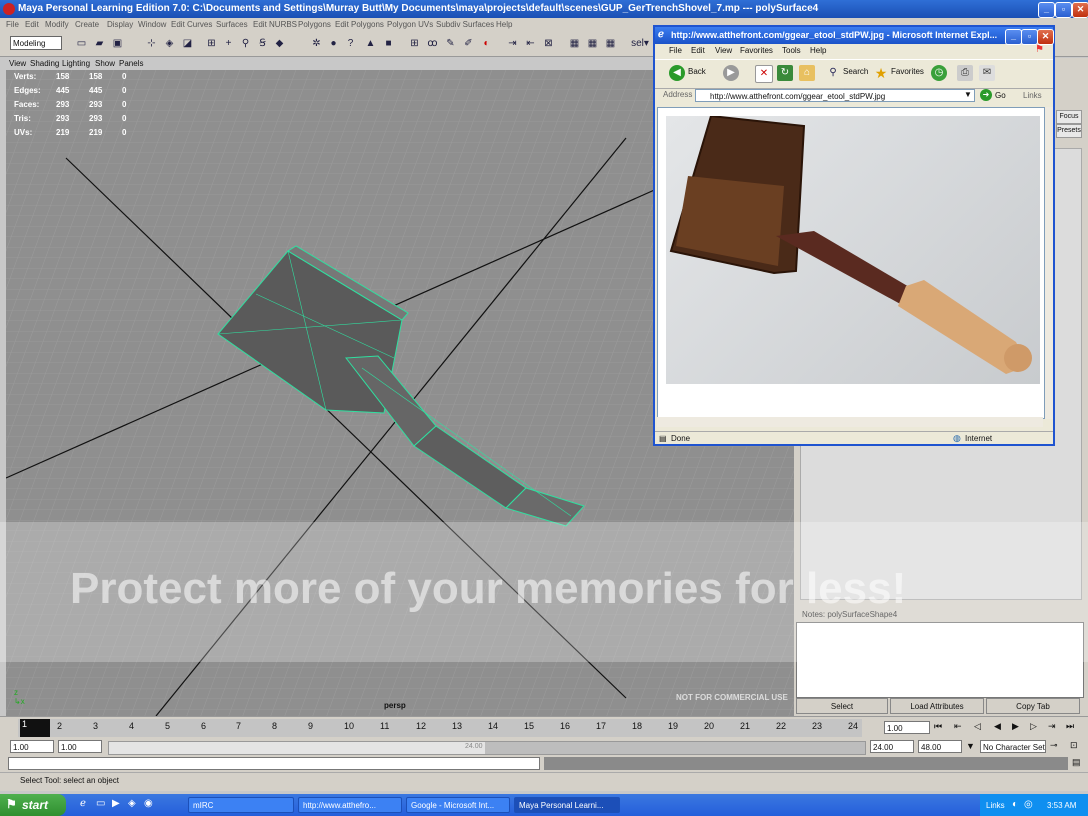  I want to click on step-forward-key-icon: ⇥, so click(1052, 726).